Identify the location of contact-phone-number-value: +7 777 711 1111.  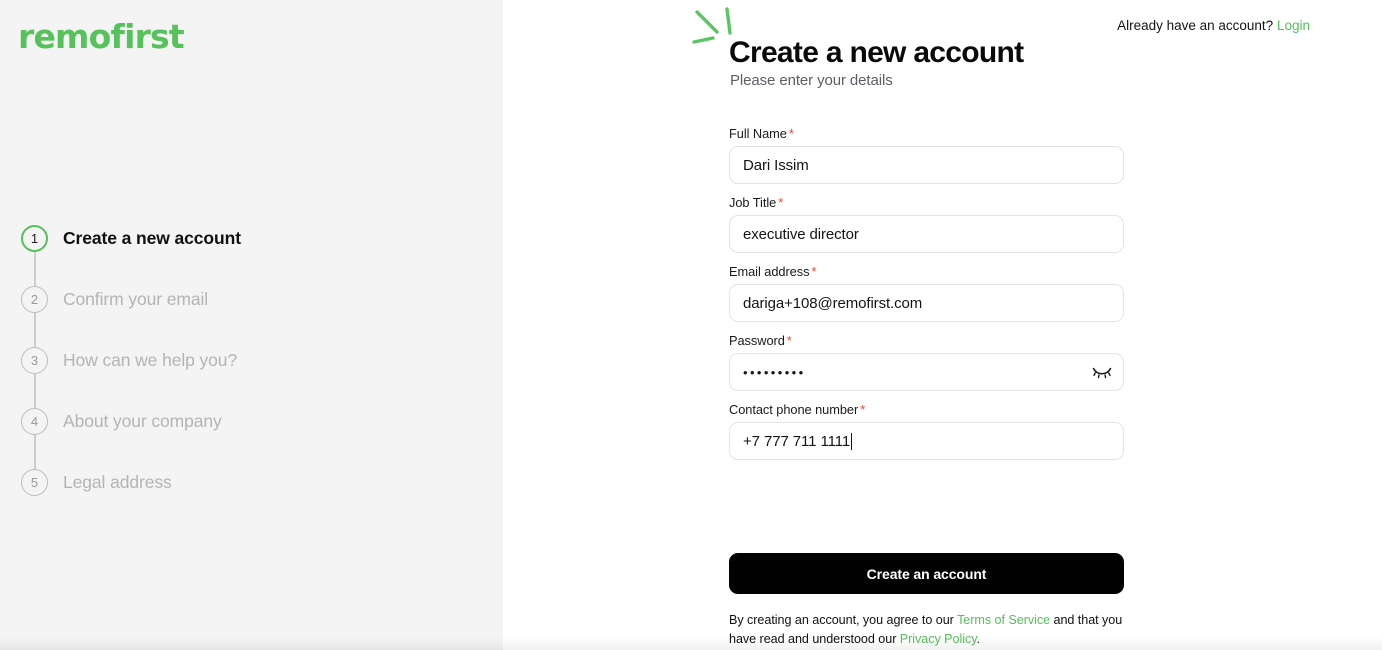
(797, 441).